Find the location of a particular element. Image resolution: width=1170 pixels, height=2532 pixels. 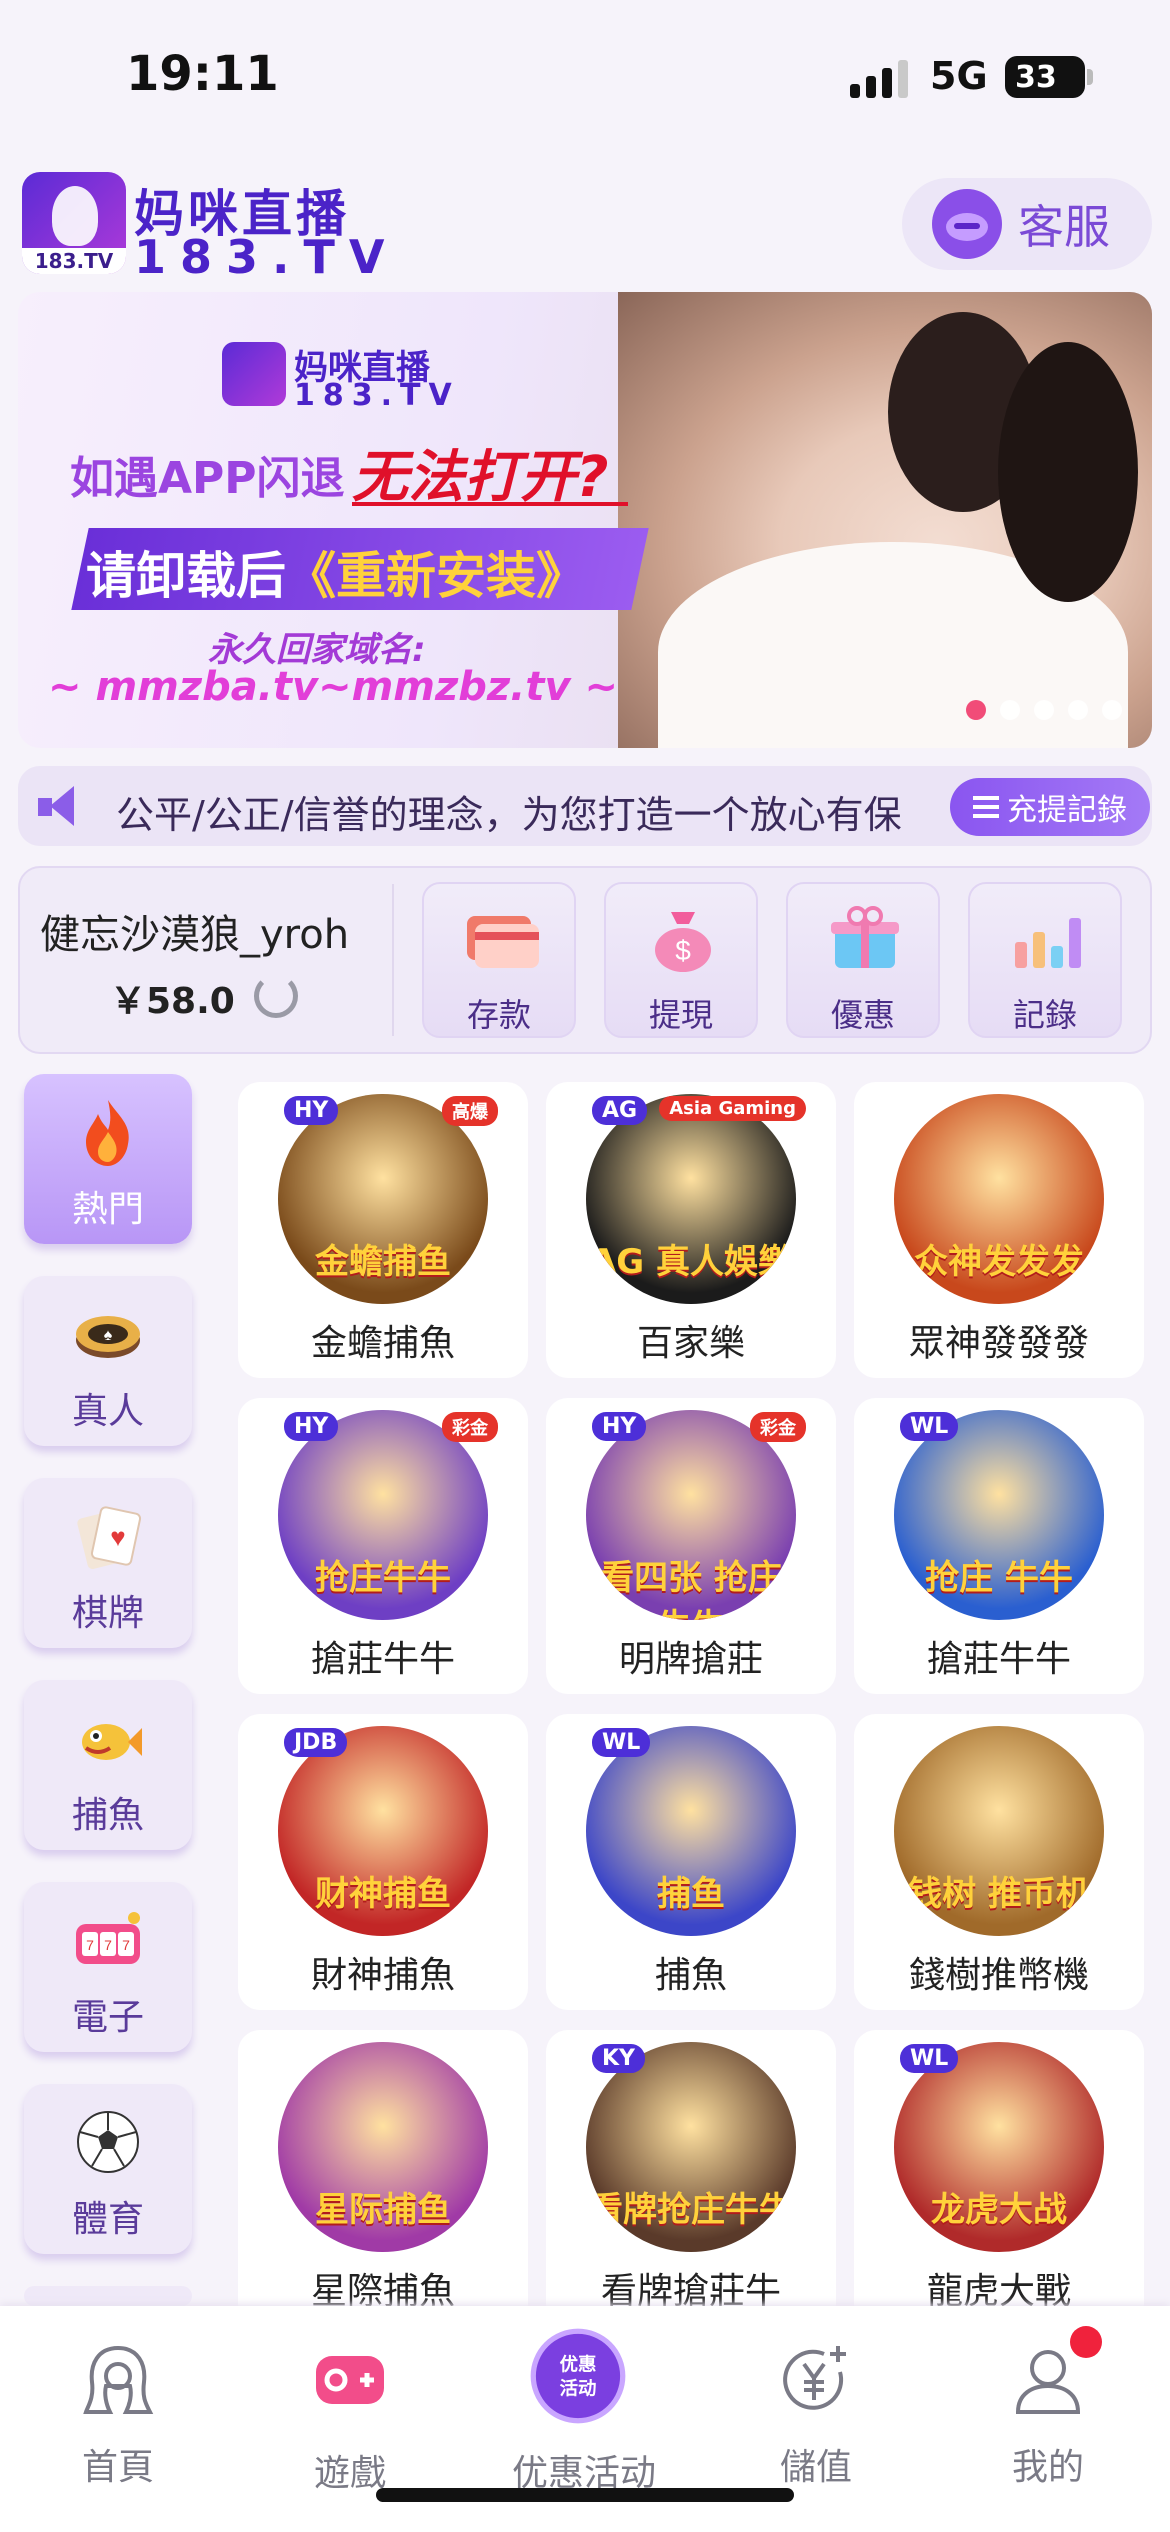

game-thumbnail-text: 抢庄 牛牛 is located at coordinates (999, 1578).